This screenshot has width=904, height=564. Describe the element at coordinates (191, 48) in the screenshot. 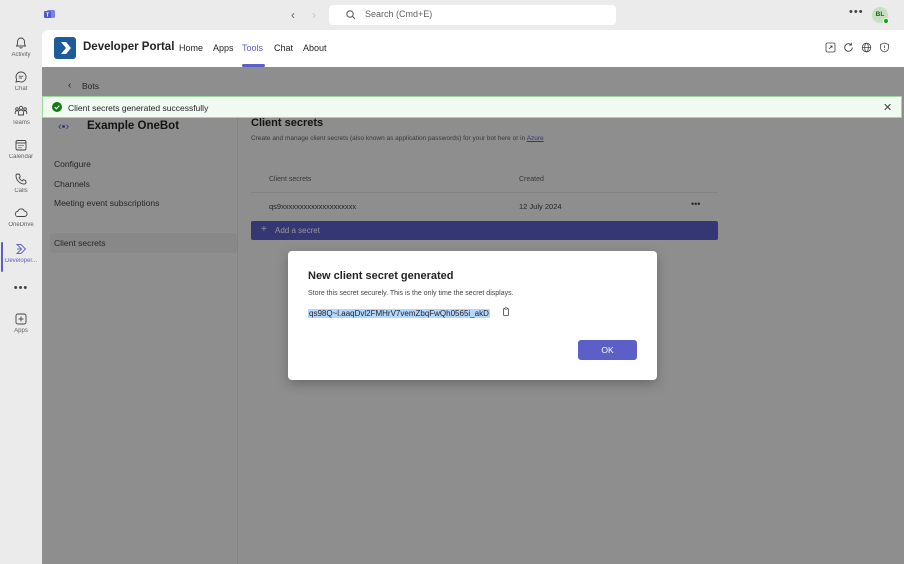

I see `nav-home: Home` at that location.